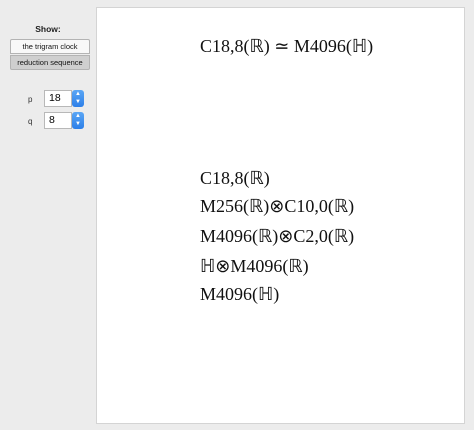 This screenshot has height=430, width=474. What do you see at coordinates (30, 121) in the screenshot?
I see `q-label: q` at bounding box center [30, 121].